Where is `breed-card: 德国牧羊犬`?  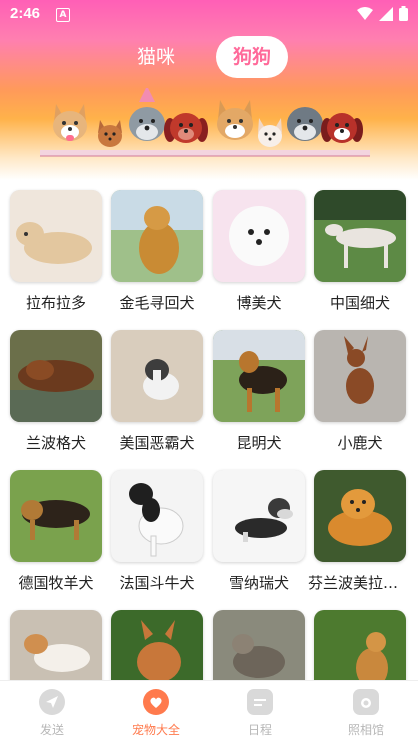 breed-card: 德国牧羊犬 is located at coordinates (56, 531).